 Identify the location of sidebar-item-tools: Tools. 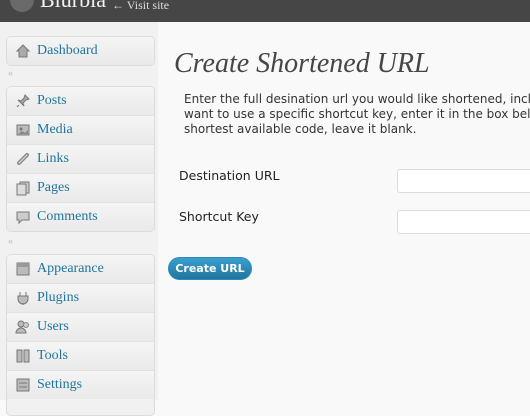
(80, 356).